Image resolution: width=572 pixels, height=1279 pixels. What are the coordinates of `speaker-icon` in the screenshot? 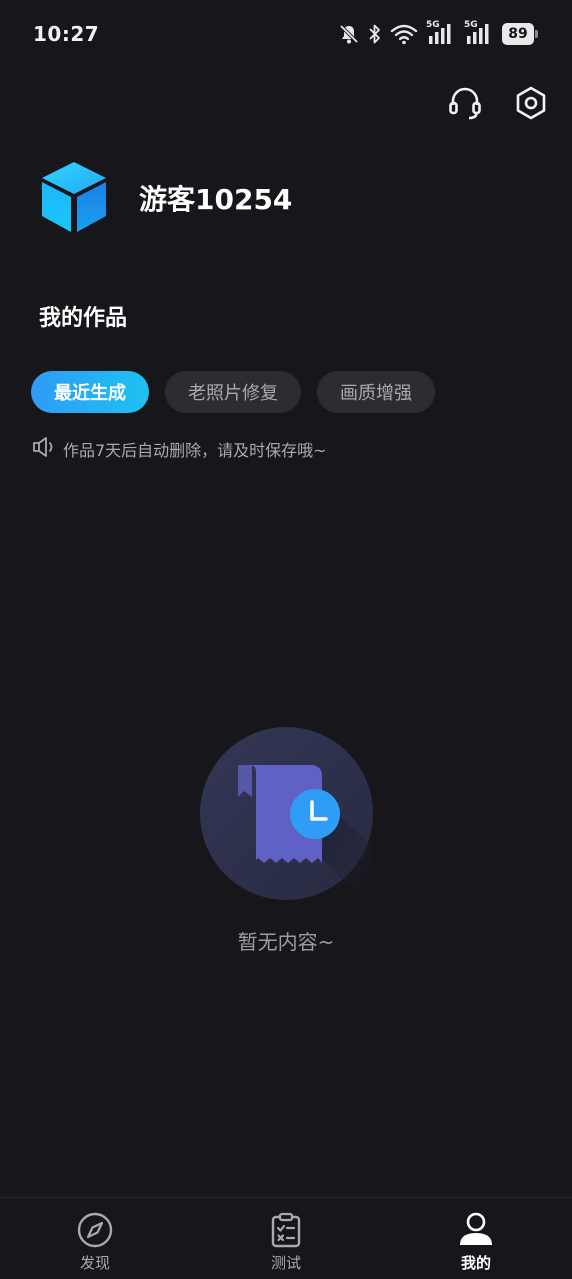 It's located at (44, 449).